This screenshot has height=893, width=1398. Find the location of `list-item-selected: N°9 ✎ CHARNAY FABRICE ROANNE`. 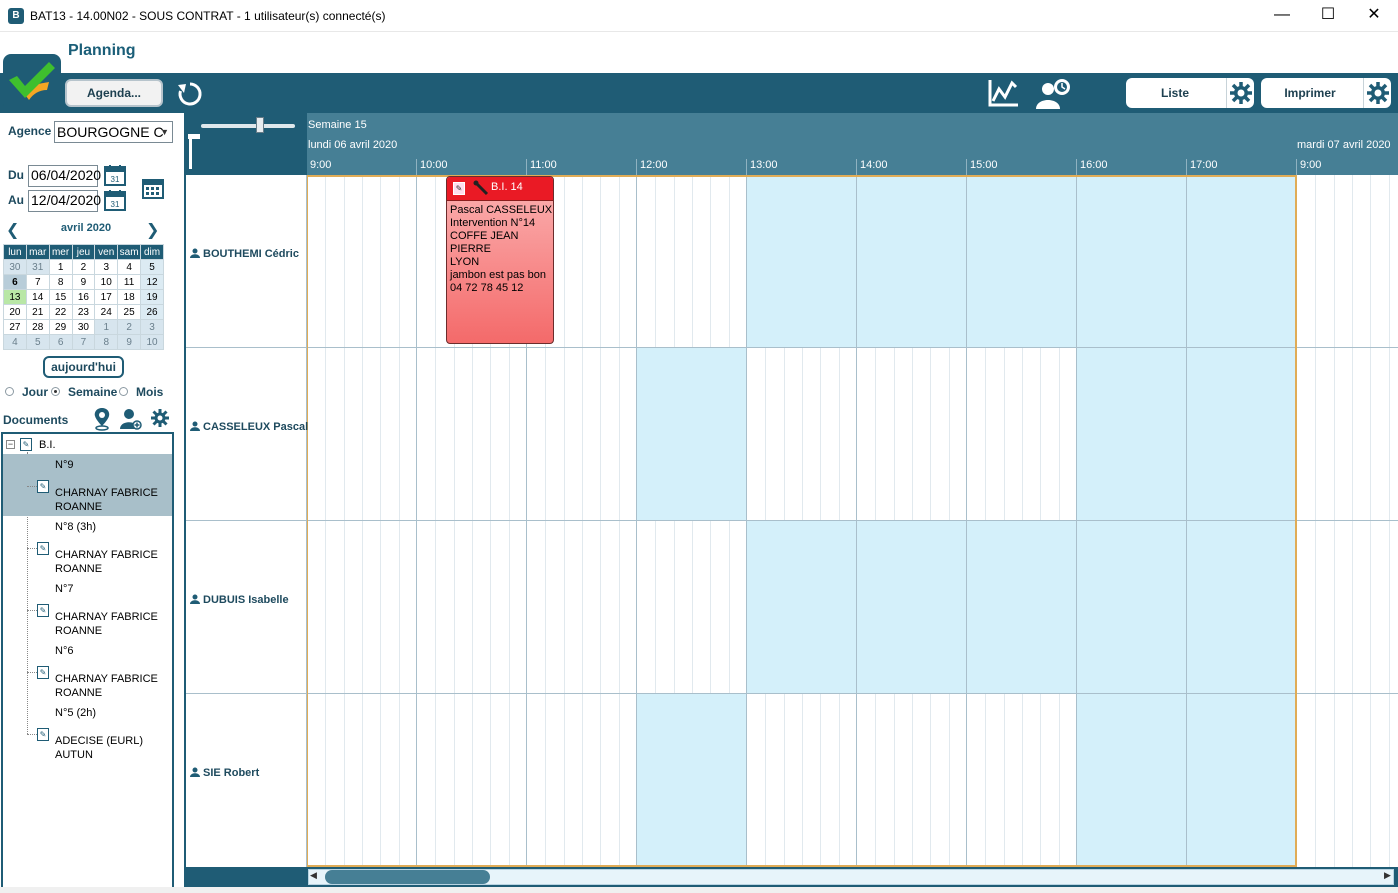

list-item-selected: N°9 ✎ CHARNAY FABRICE ROANNE is located at coordinates (87, 485).